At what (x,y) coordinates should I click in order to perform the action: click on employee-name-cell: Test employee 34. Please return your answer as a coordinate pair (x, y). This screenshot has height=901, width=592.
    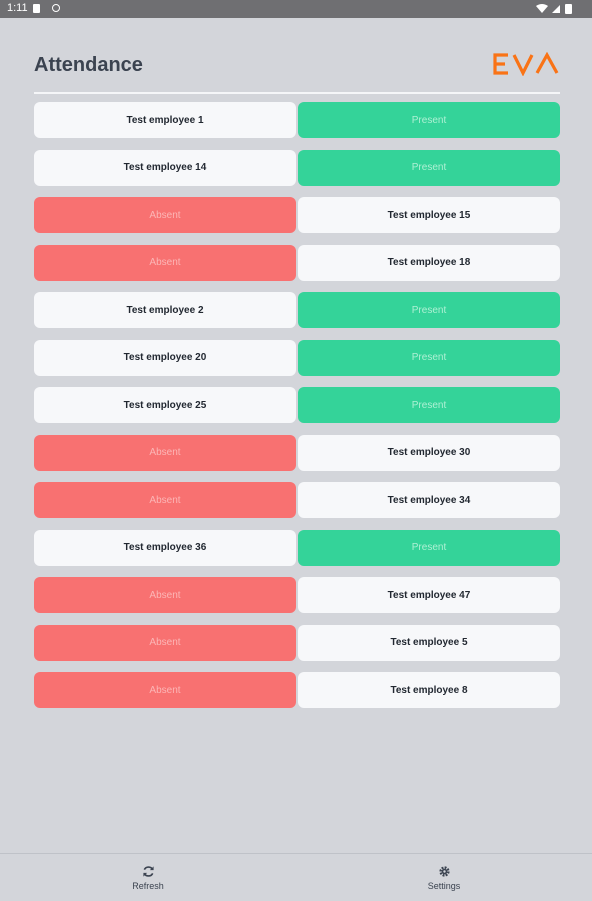
    Looking at the image, I should click on (429, 500).